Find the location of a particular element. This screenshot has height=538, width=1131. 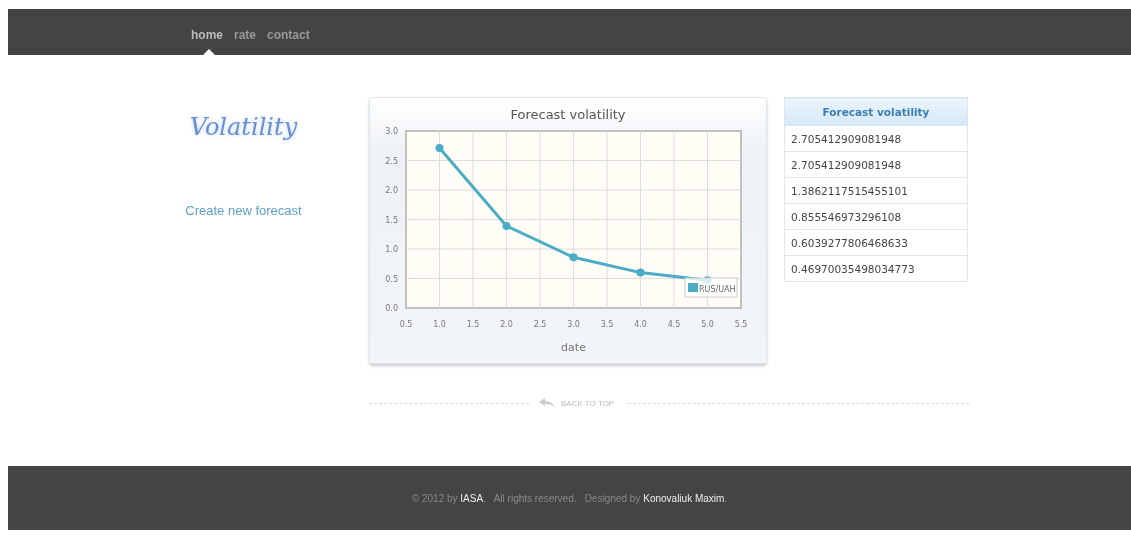

legend-label: RUS/UAH is located at coordinates (717, 289).